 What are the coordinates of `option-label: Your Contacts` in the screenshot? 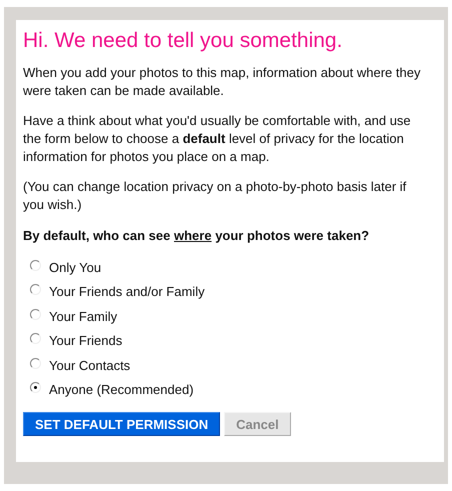 It's located at (89, 365).